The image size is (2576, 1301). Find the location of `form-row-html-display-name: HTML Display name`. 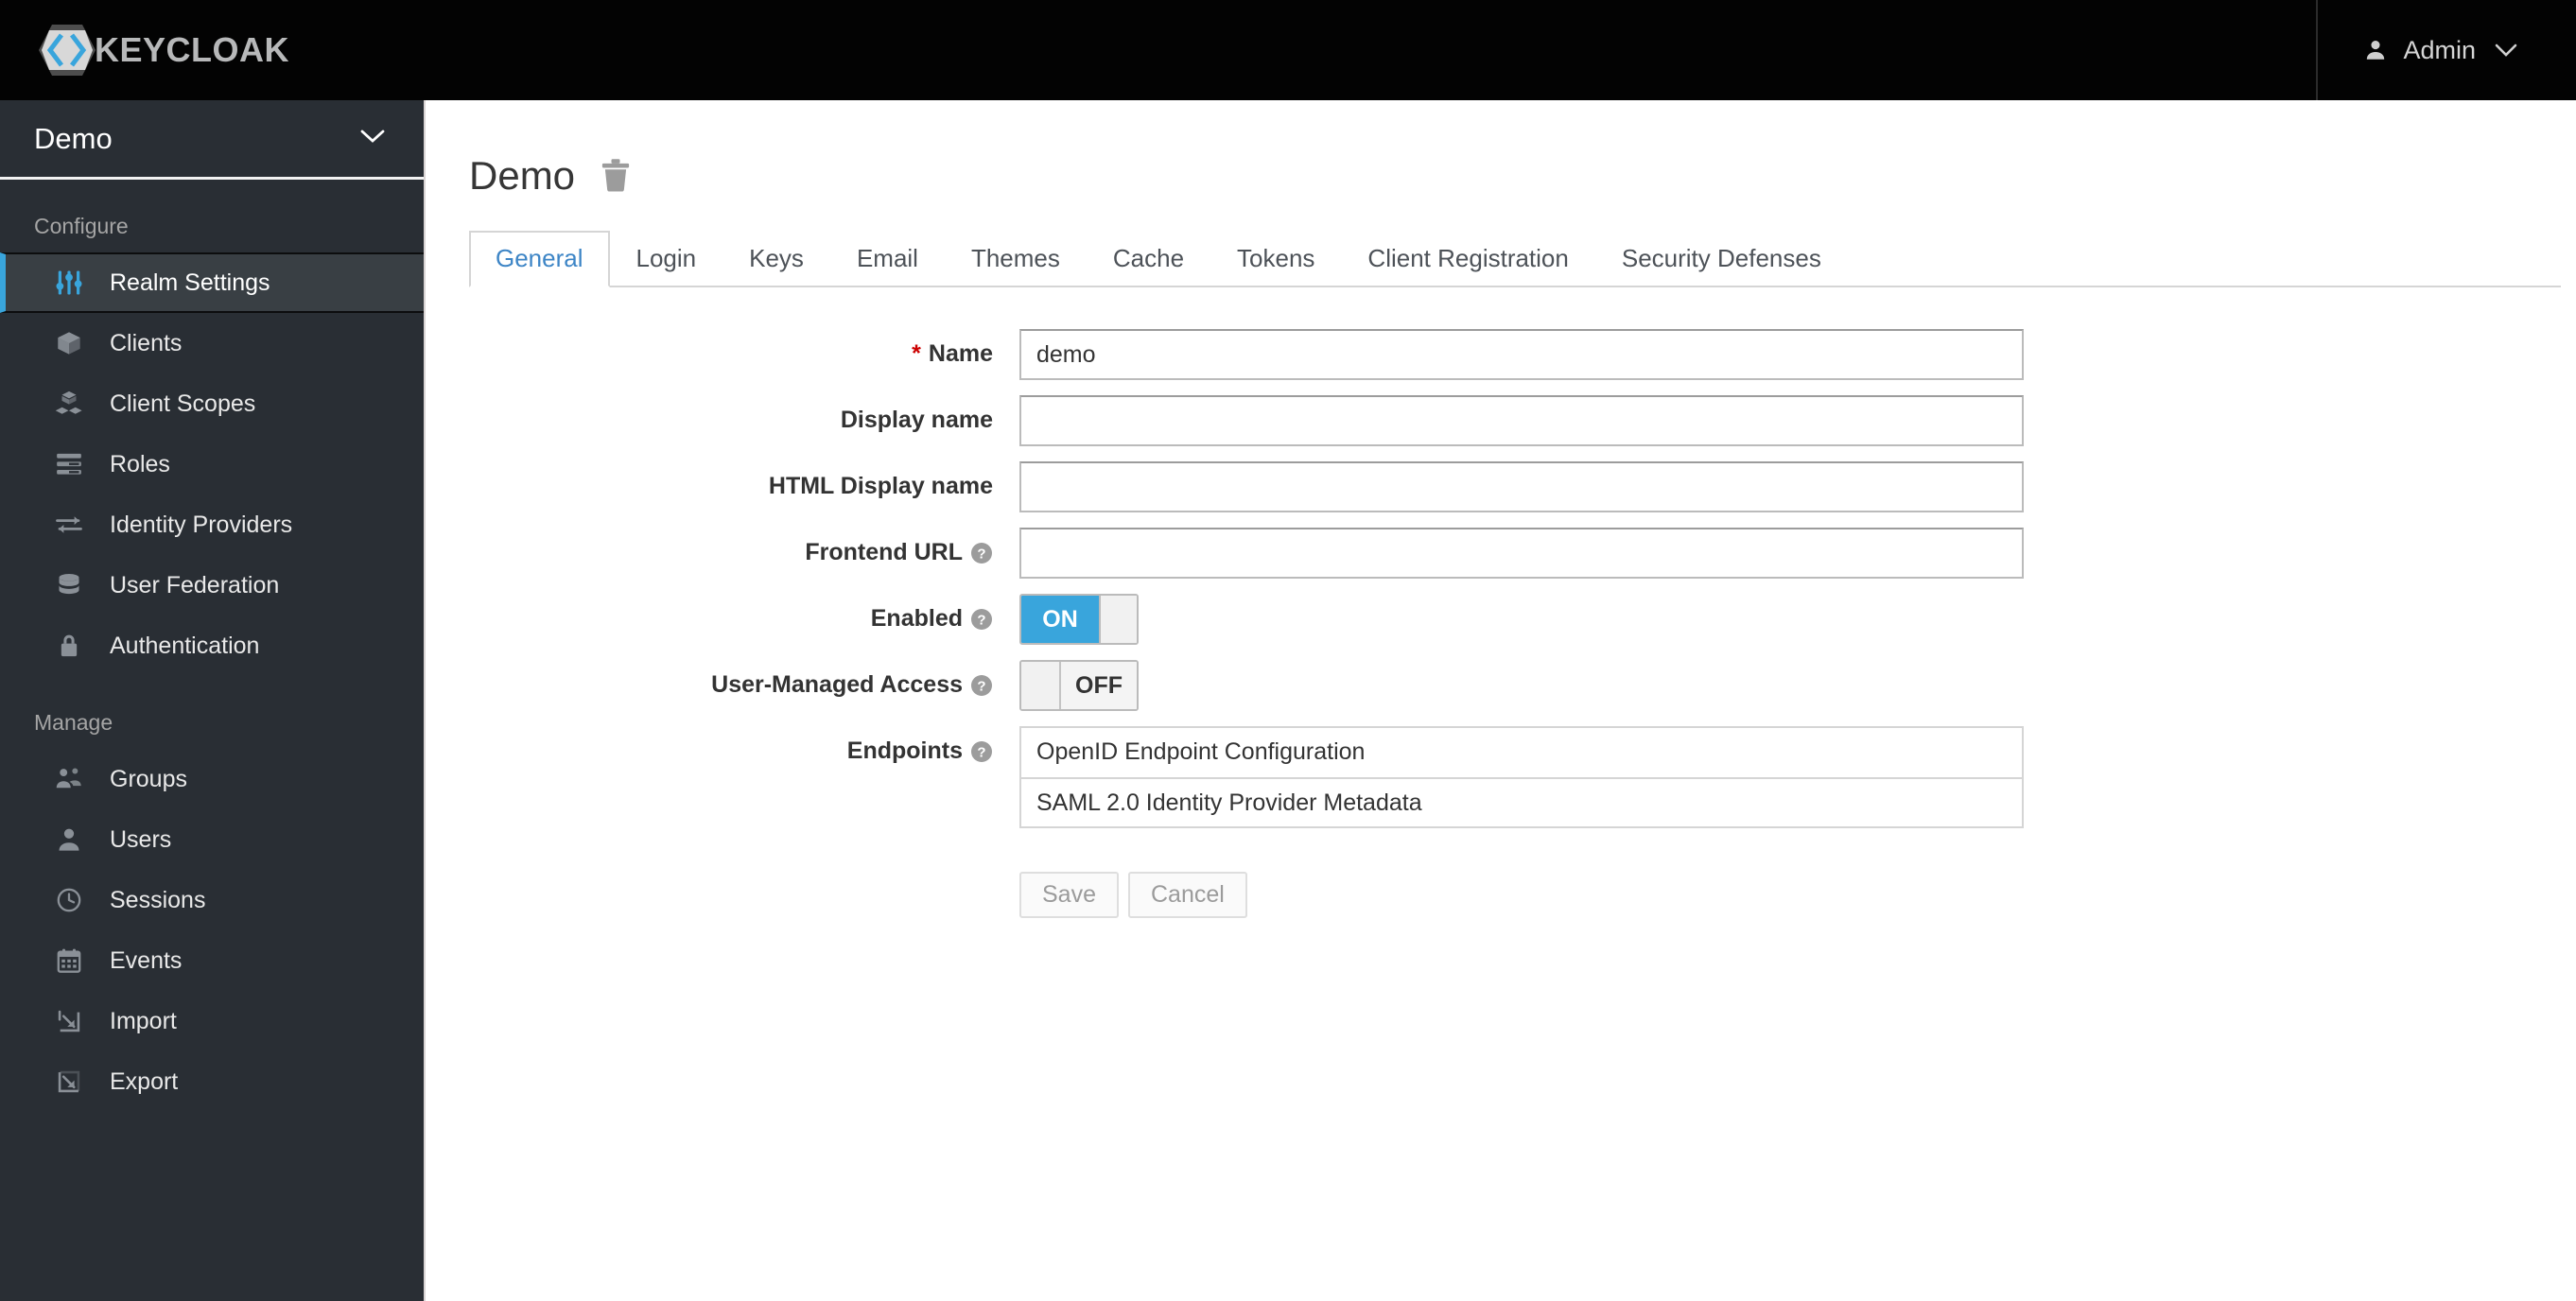

form-row-html-display-name: HTML Display name is located at coordinates (1522, 486).